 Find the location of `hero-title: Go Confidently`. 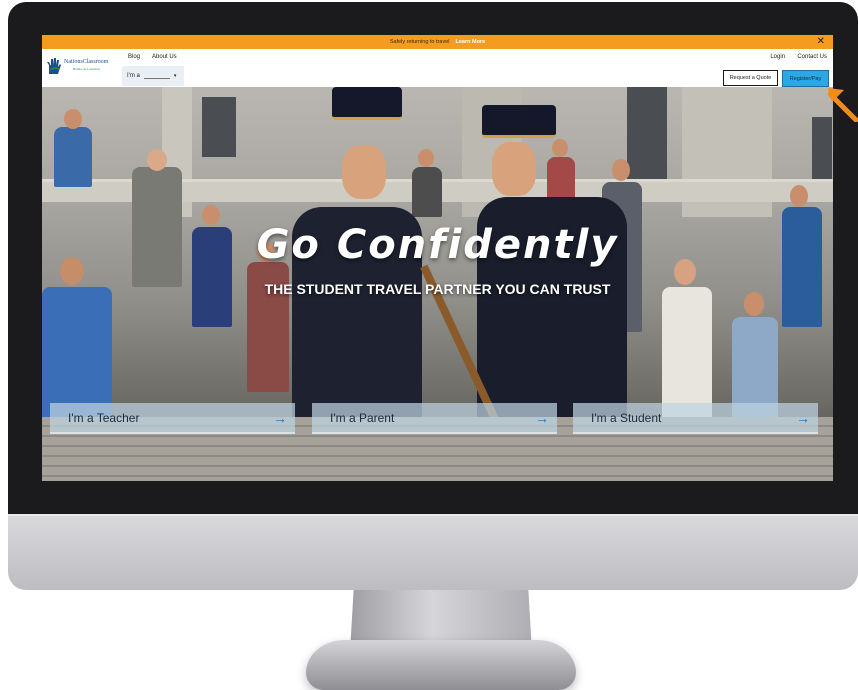

hero-title: Go Confidently is located at coordinates (437, 245).